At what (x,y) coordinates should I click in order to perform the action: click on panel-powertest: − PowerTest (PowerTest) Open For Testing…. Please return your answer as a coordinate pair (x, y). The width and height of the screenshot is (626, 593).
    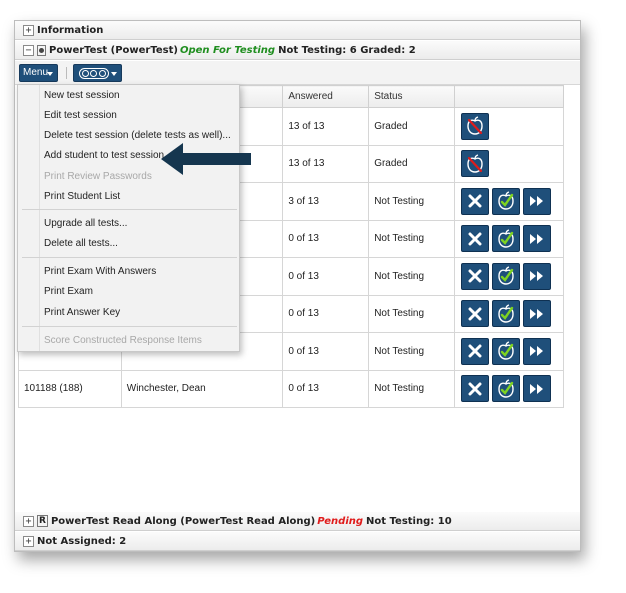
    Looking at the image, I should click on (297, 50).